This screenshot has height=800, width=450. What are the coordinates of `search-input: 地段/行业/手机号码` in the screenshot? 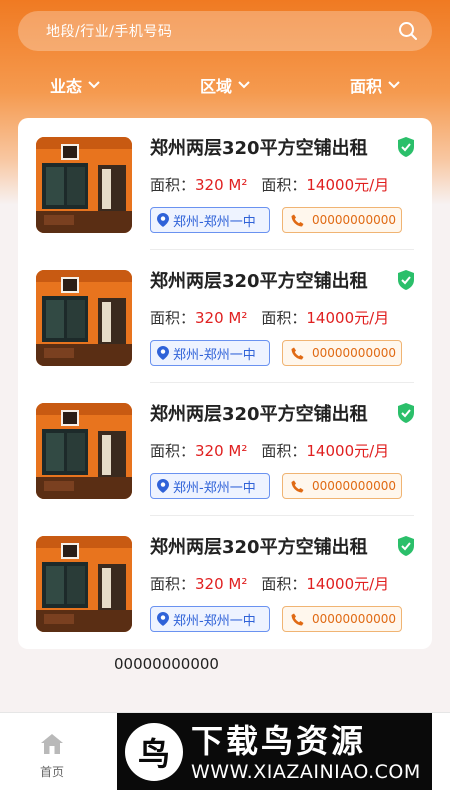 It's located at (222, 31).